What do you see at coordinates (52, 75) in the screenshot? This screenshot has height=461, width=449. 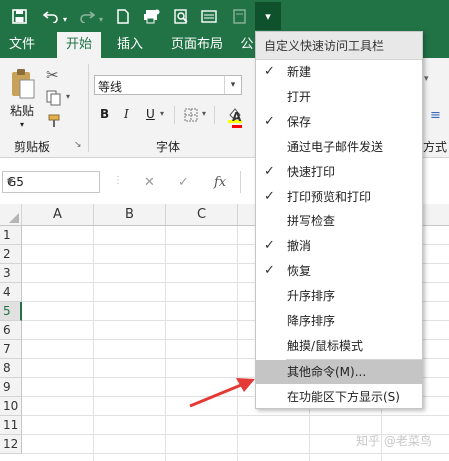 I see `cut-icon: ✂` at bounding box center [52, 75].